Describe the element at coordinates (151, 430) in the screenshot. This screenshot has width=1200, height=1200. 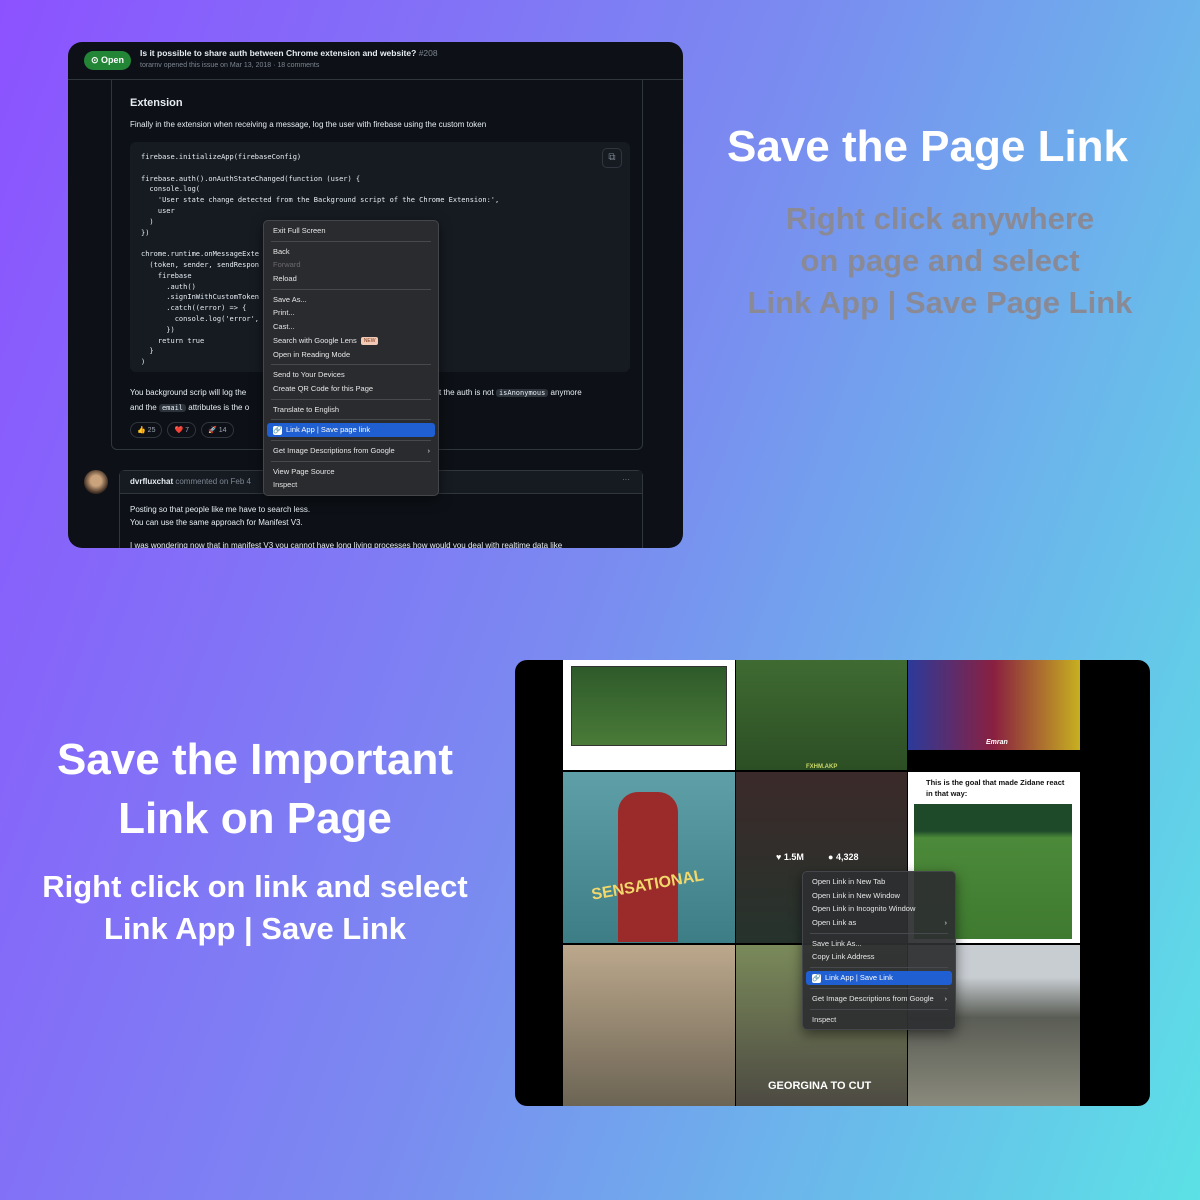
I see `count: 25` at that location.